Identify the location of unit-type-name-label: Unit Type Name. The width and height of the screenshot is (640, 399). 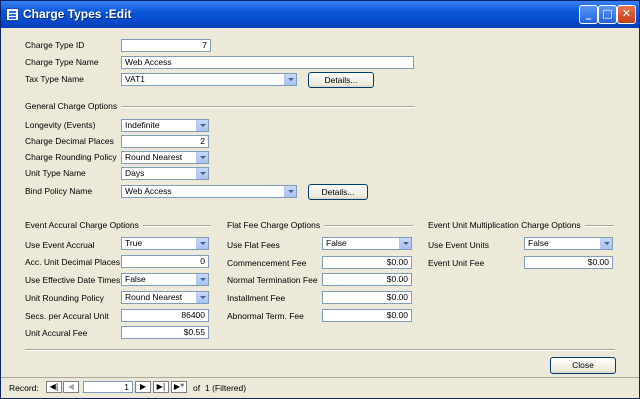
(55, 173).